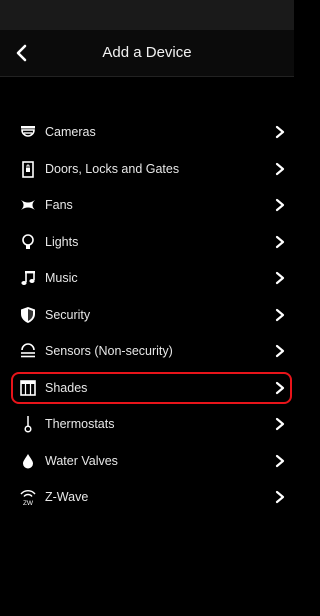 Image resolution: width=320 pixels, height=616 pixels. What do you see at coordinates (147, 424) in the screenshot?
I see `device-row-thermostats: Thermostats` at bounding box center [147, 424].